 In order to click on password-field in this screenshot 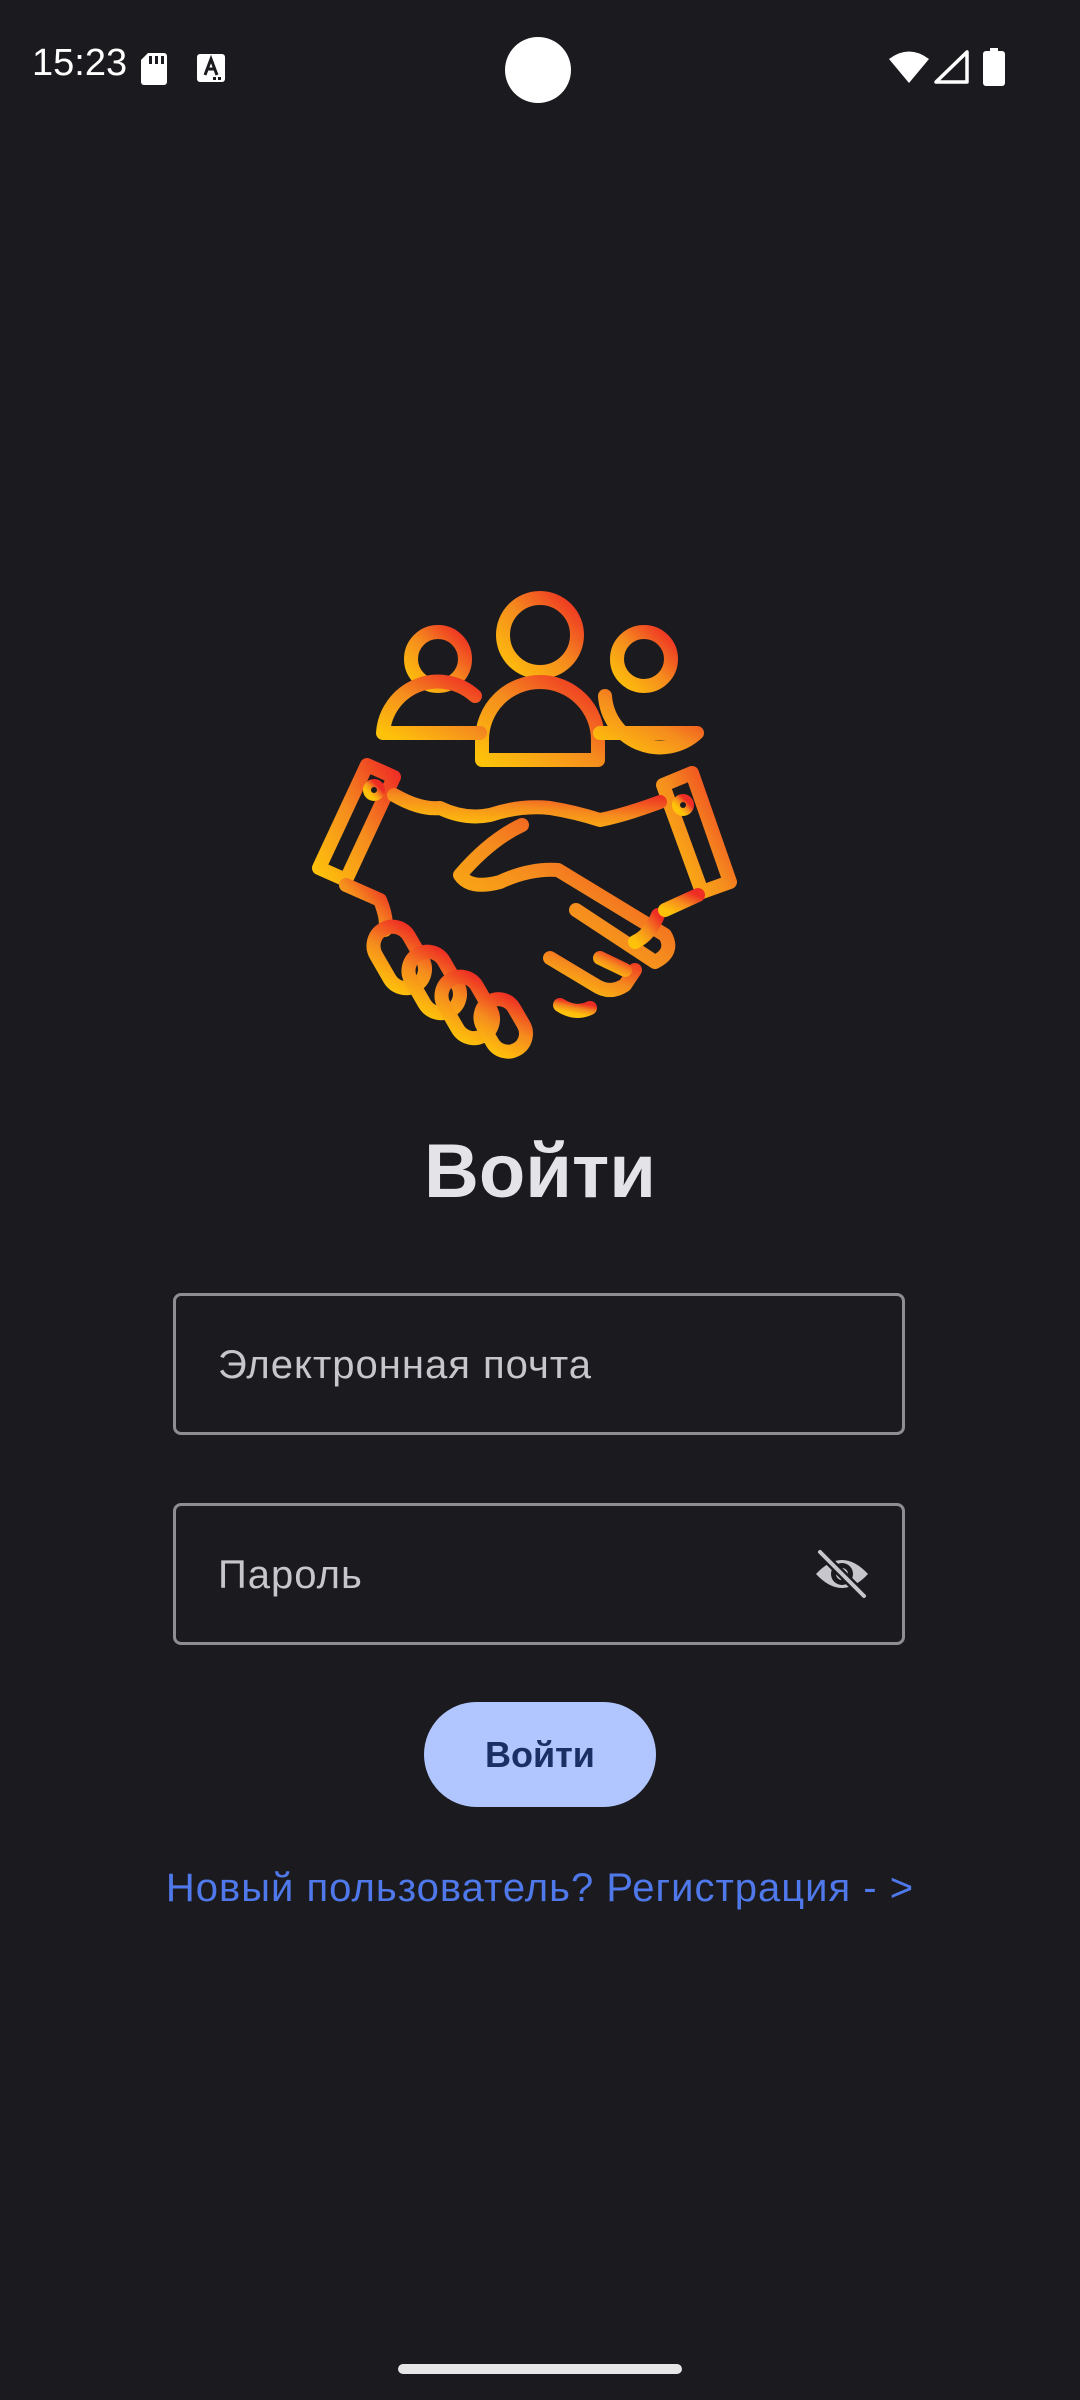, I will do `click(539, 1574)`.